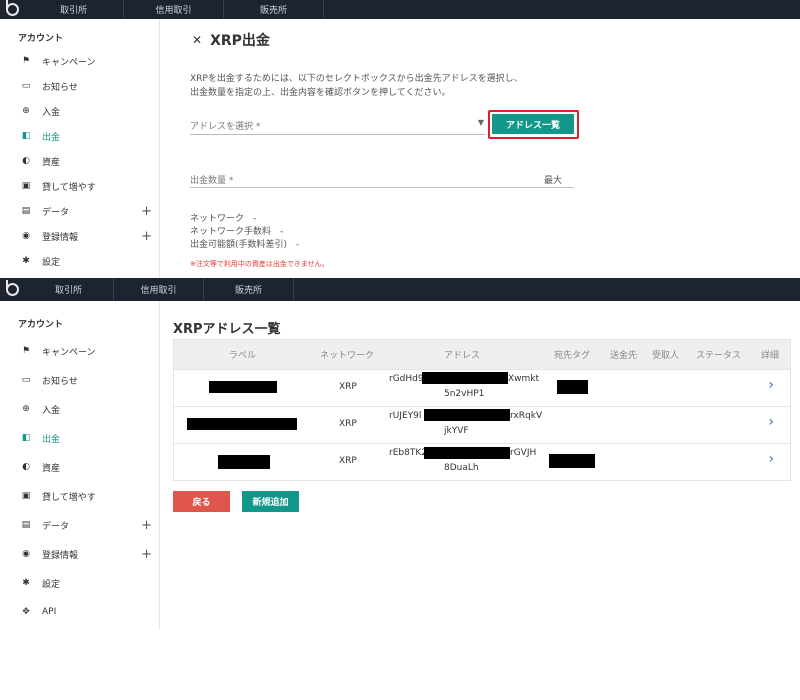 Image resolution: width=800 pixels, height=700 pixels. I want to click on address-select-placeholder: アドレスを選択 *, so click(225, 127).